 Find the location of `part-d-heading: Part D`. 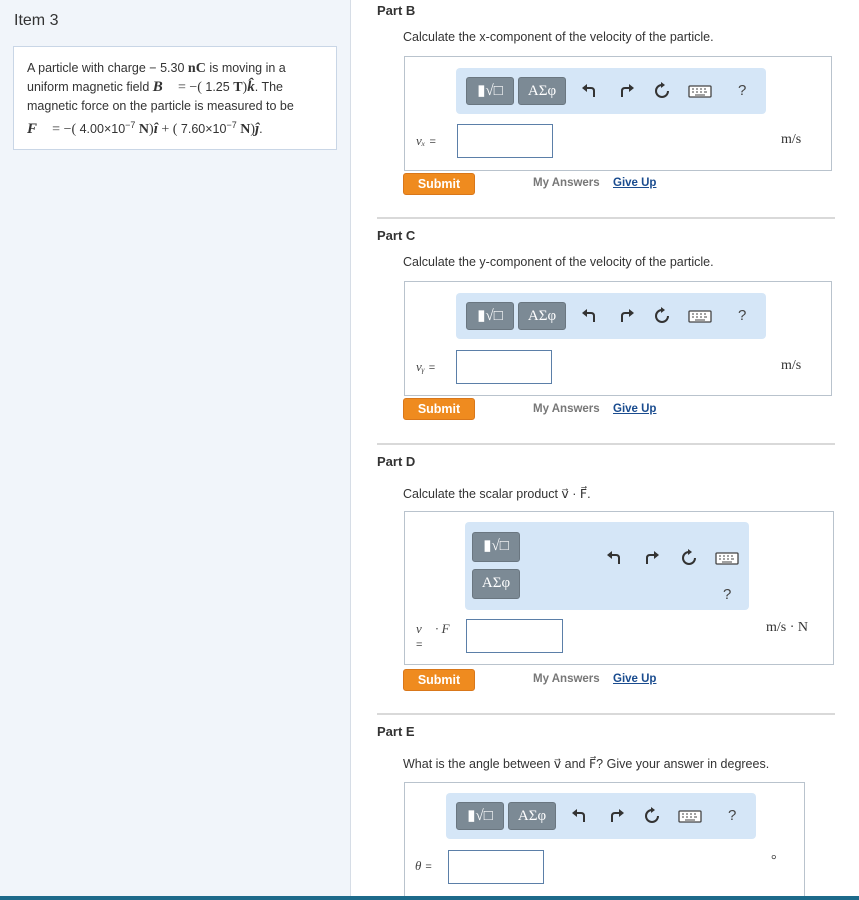

part-d-heading: Part D is located at coordinates (396, 461).